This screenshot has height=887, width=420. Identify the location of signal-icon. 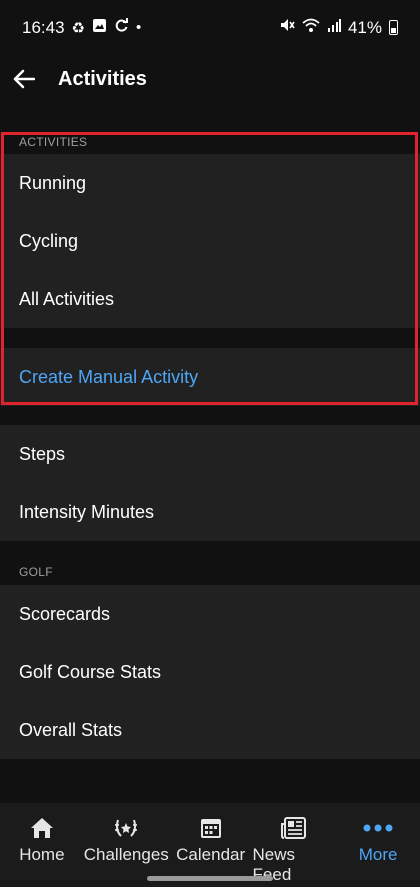
(334, 28).